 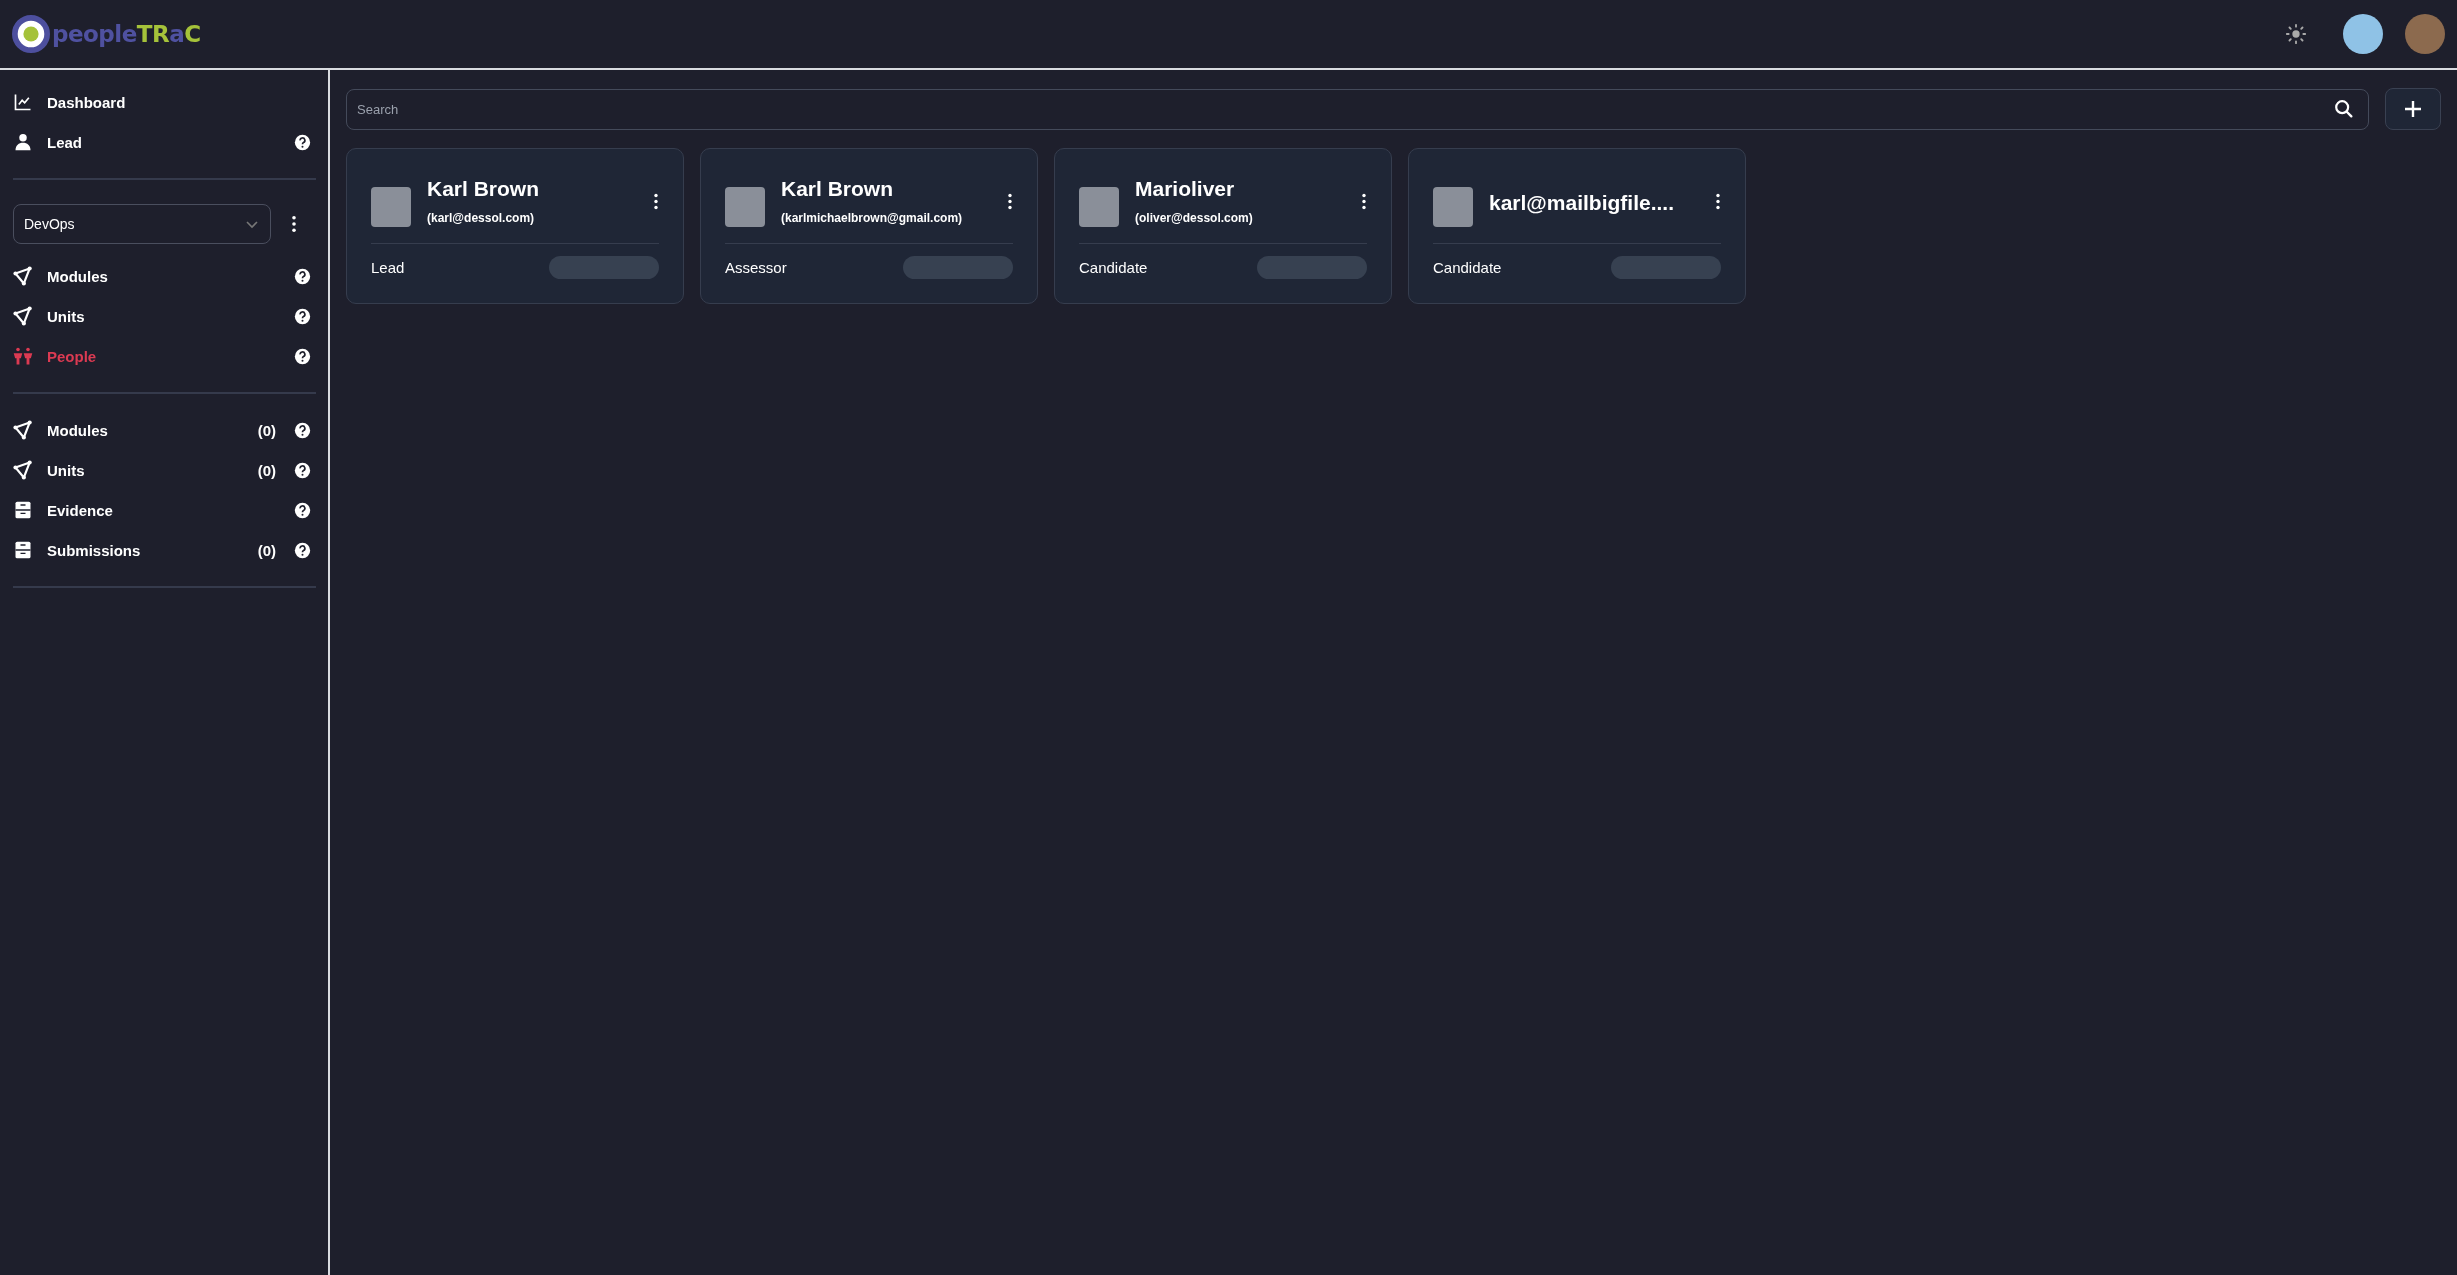 What do you see at coordinates (481, 218) in the screenshot?
I see `person-email: (karl@dessol.com)` at bounding box center [481, 218].